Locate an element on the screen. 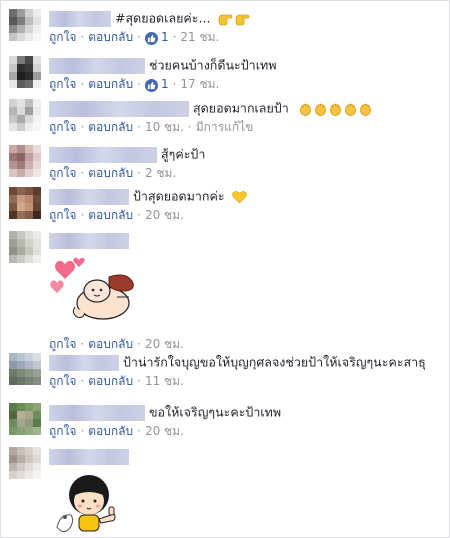  comment-actions: ถูกใจ · ตอบกลับ · 10 ชม. · มีการแก้ไข is located at coordinates (151, 127).